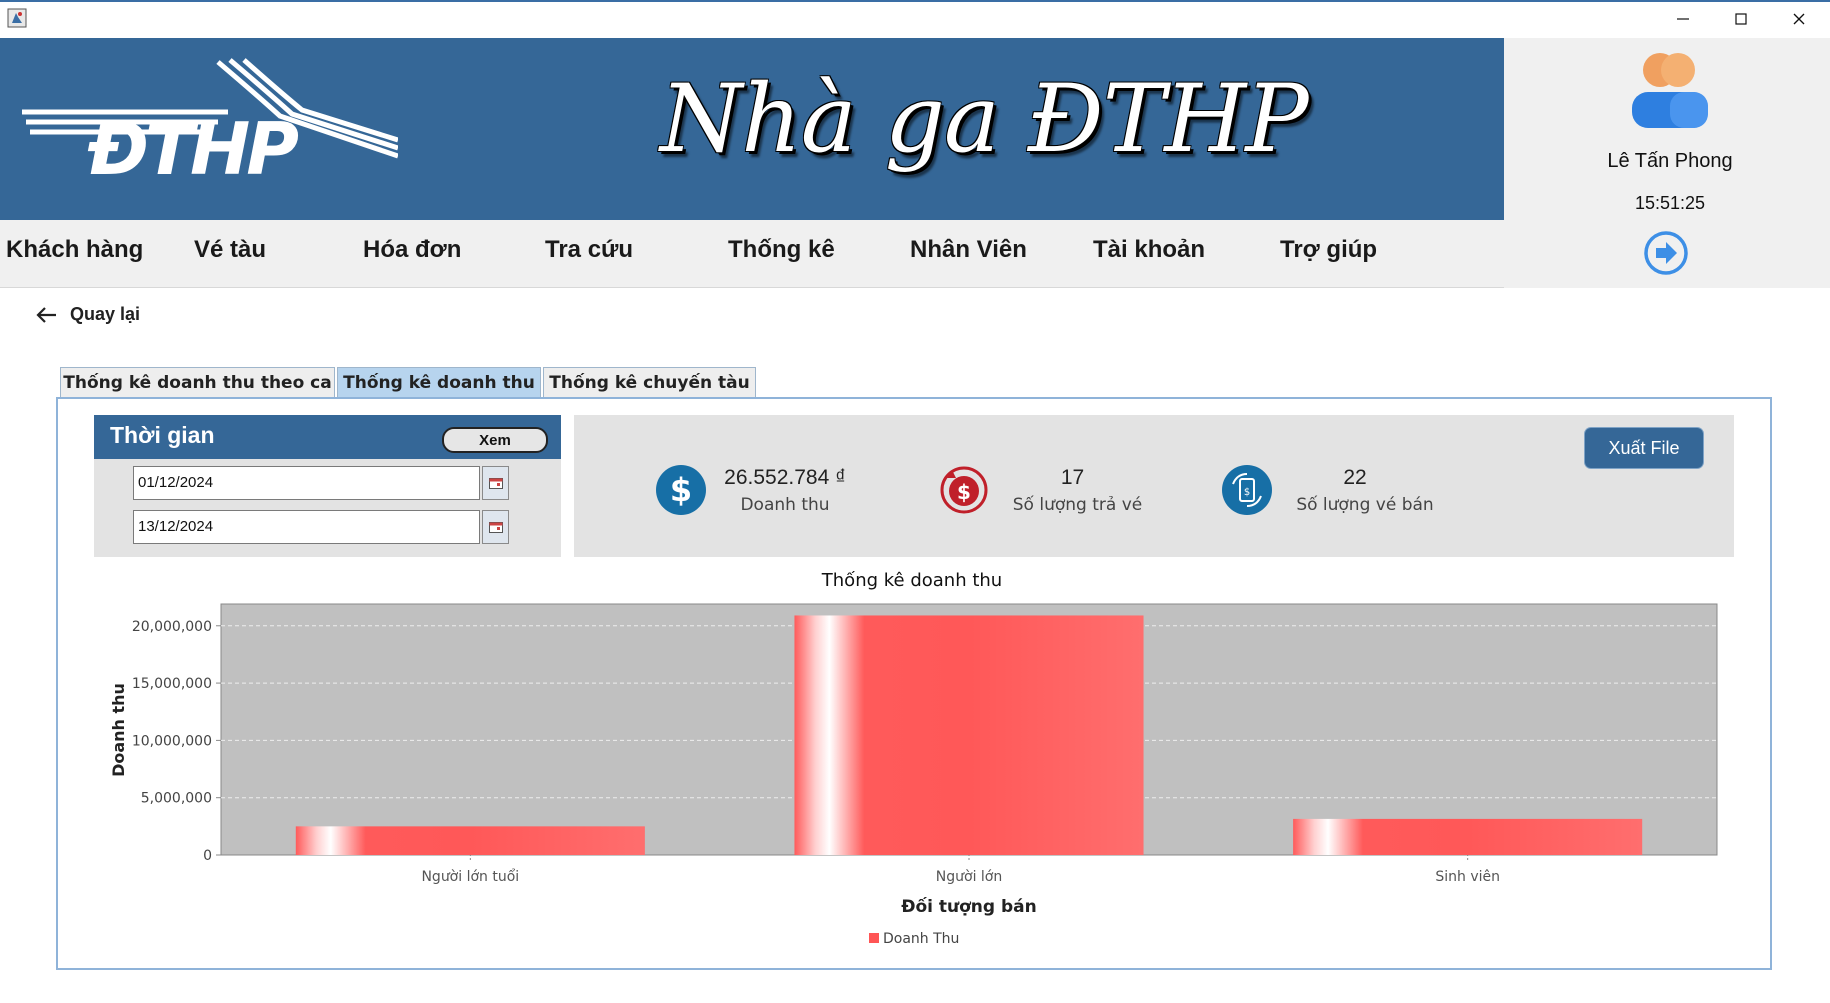 The width and height of the screenshot is (1830, 1003). I want to click on arrow-left-icon, so click(46, 314).